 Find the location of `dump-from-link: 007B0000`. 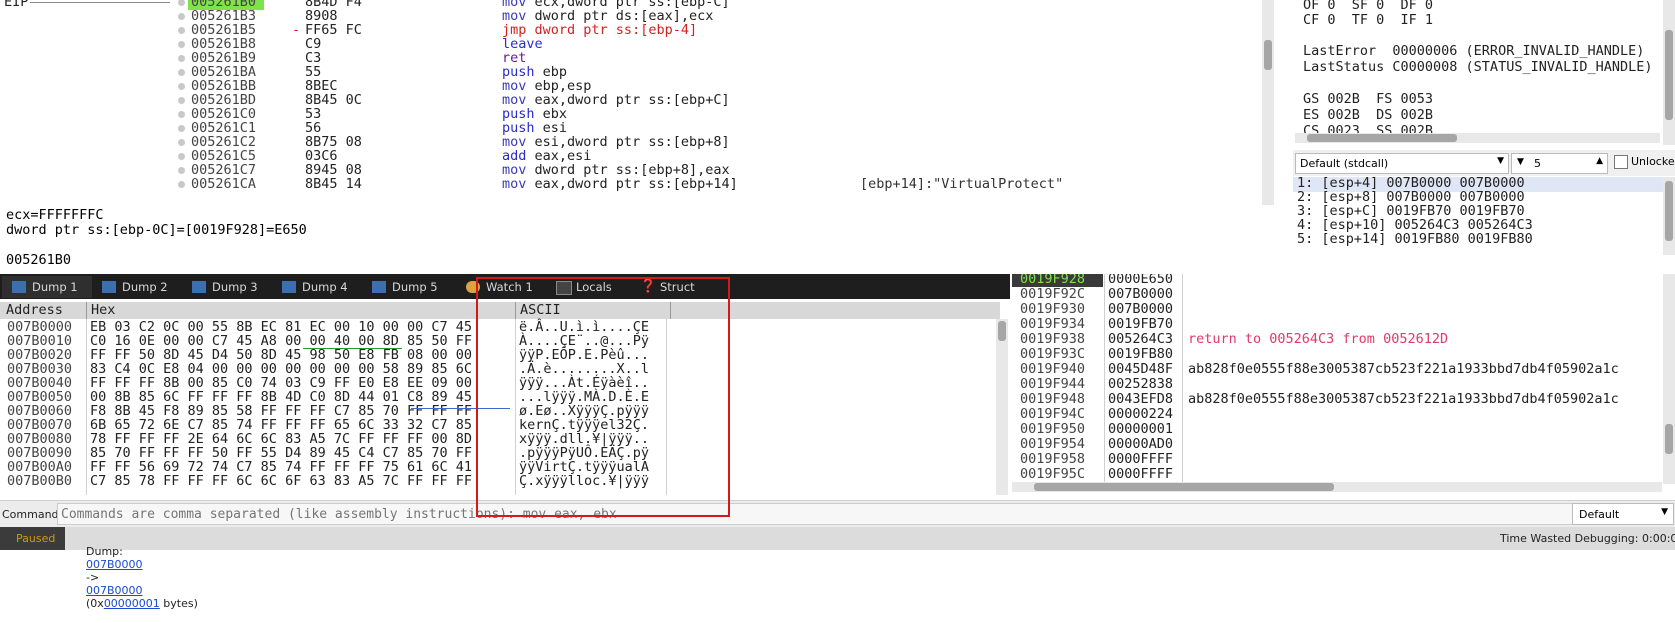

dump-from-link: 007B0000 is located at coordinates (114, 564).